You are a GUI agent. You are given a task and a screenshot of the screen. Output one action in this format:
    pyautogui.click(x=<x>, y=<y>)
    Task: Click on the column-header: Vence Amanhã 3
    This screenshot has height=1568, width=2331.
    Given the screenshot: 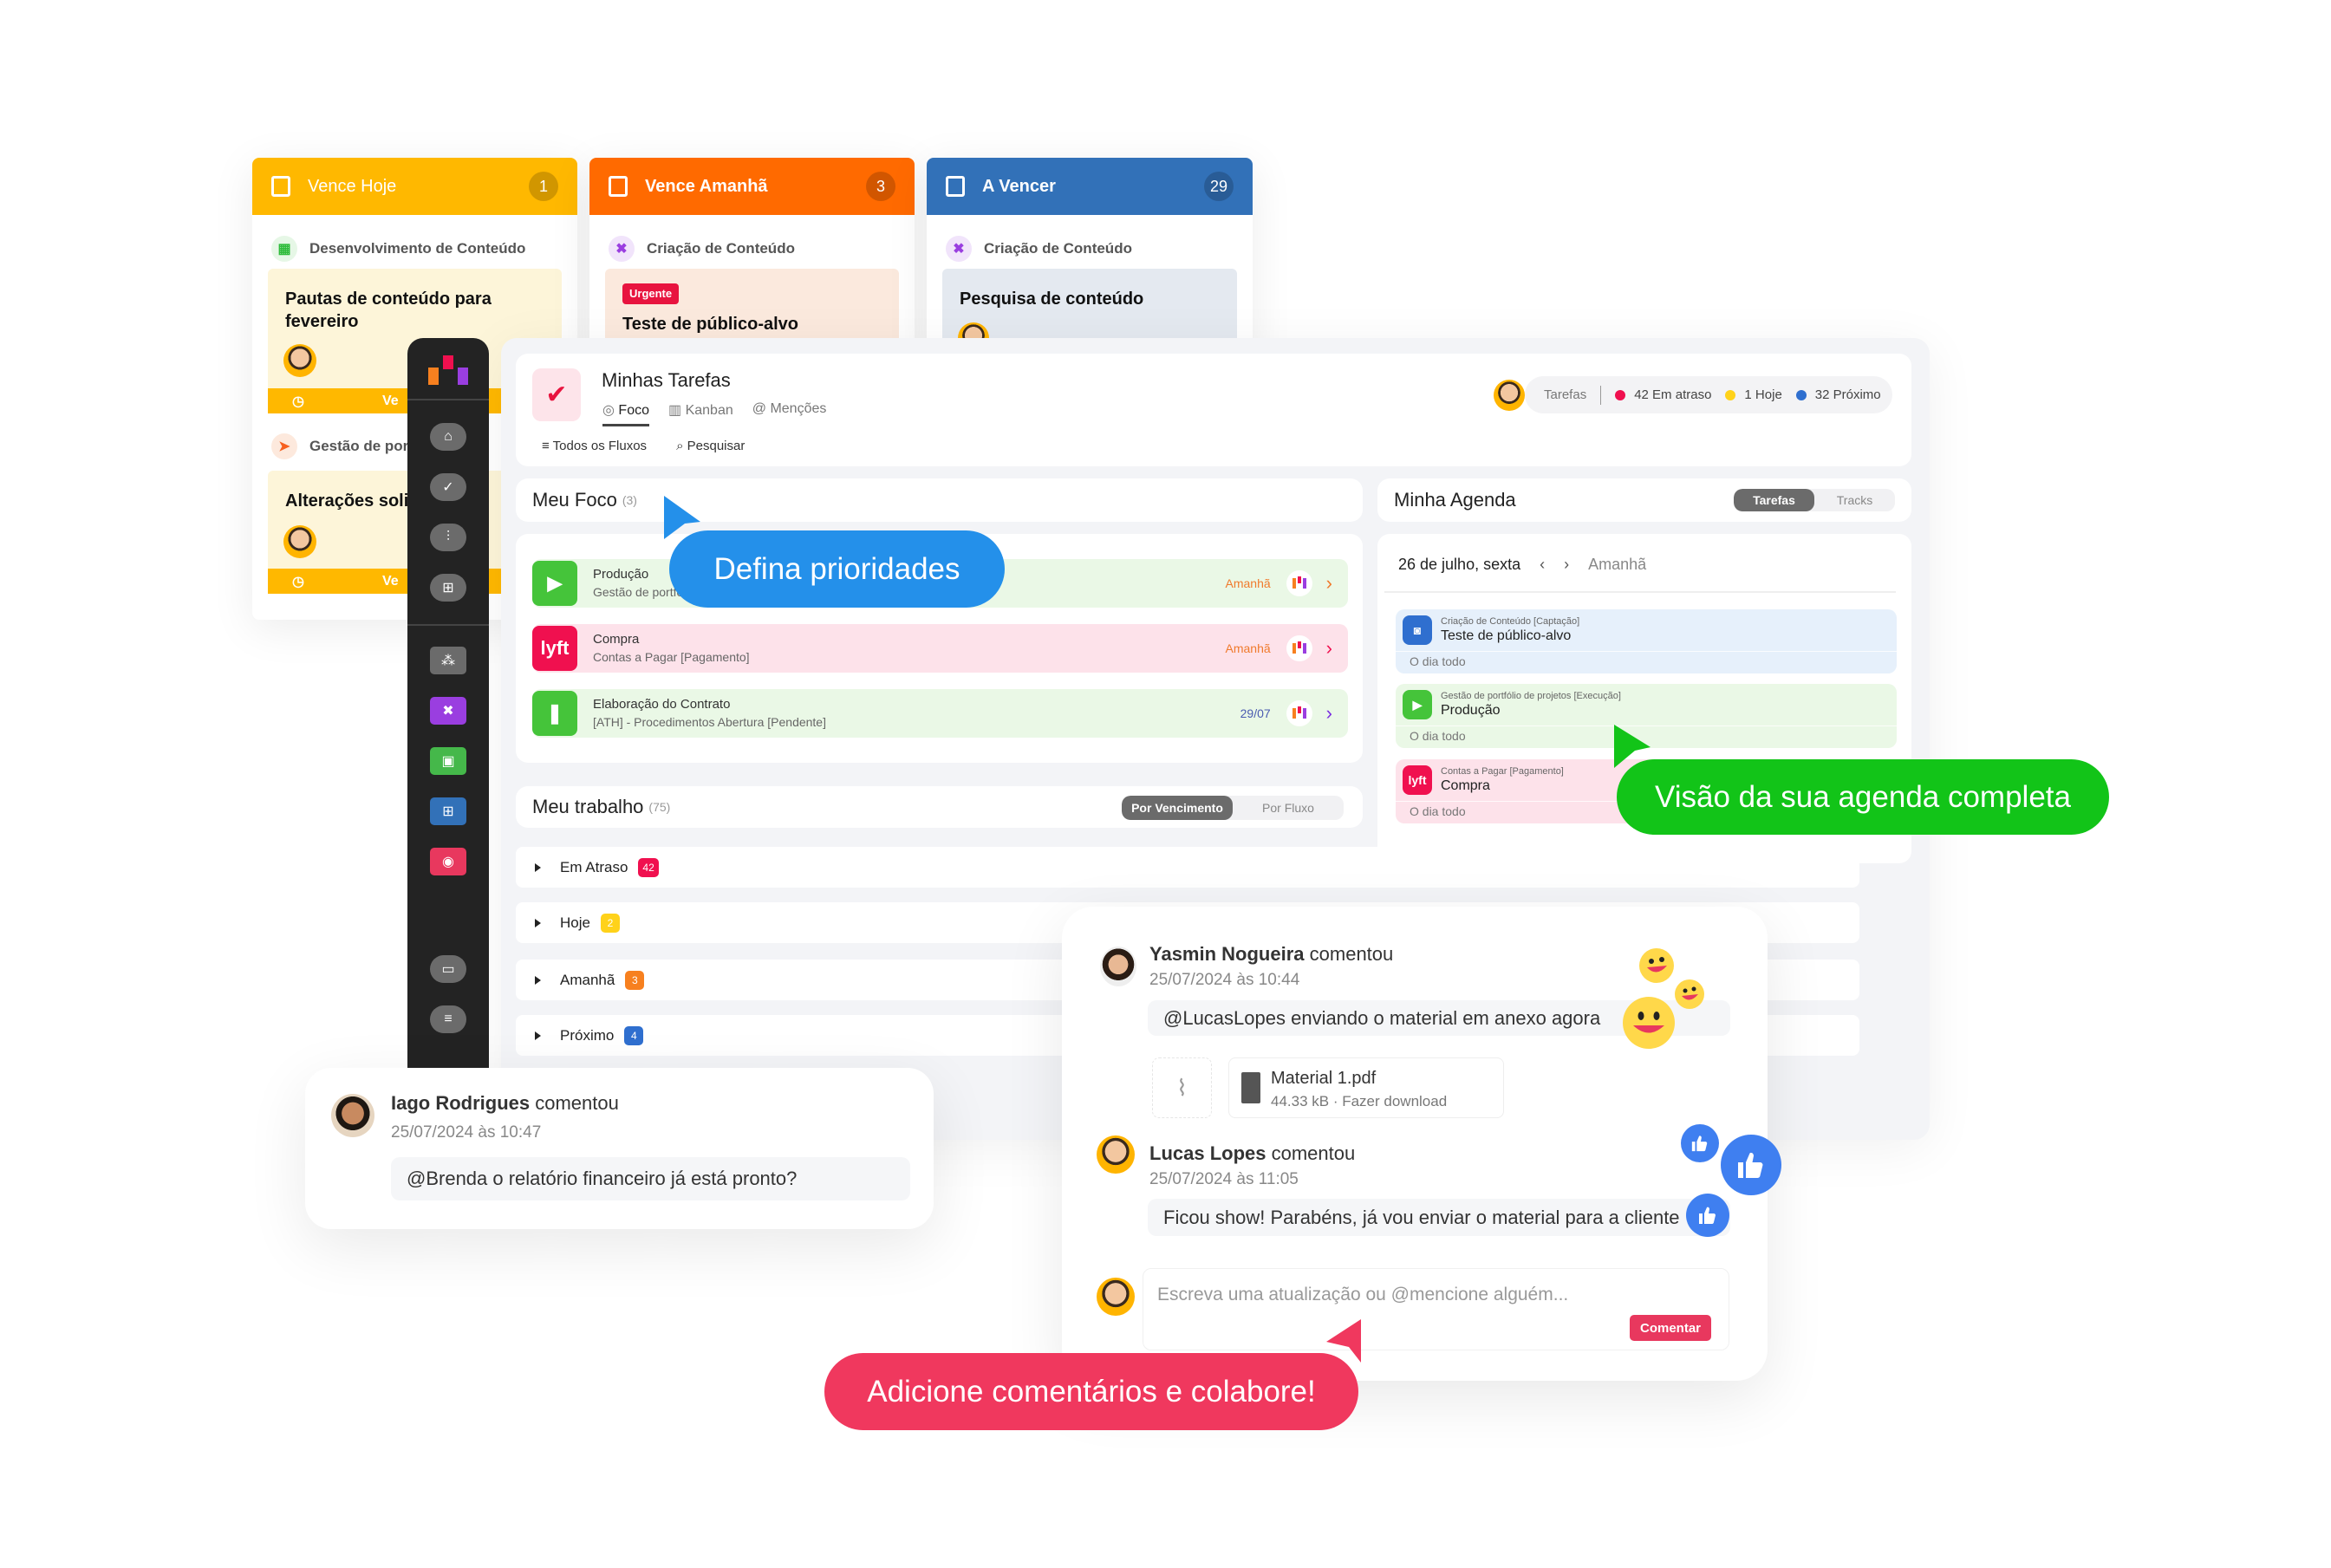 What is the action you would take?
    pyautogui.click(x=752, y=186)
    